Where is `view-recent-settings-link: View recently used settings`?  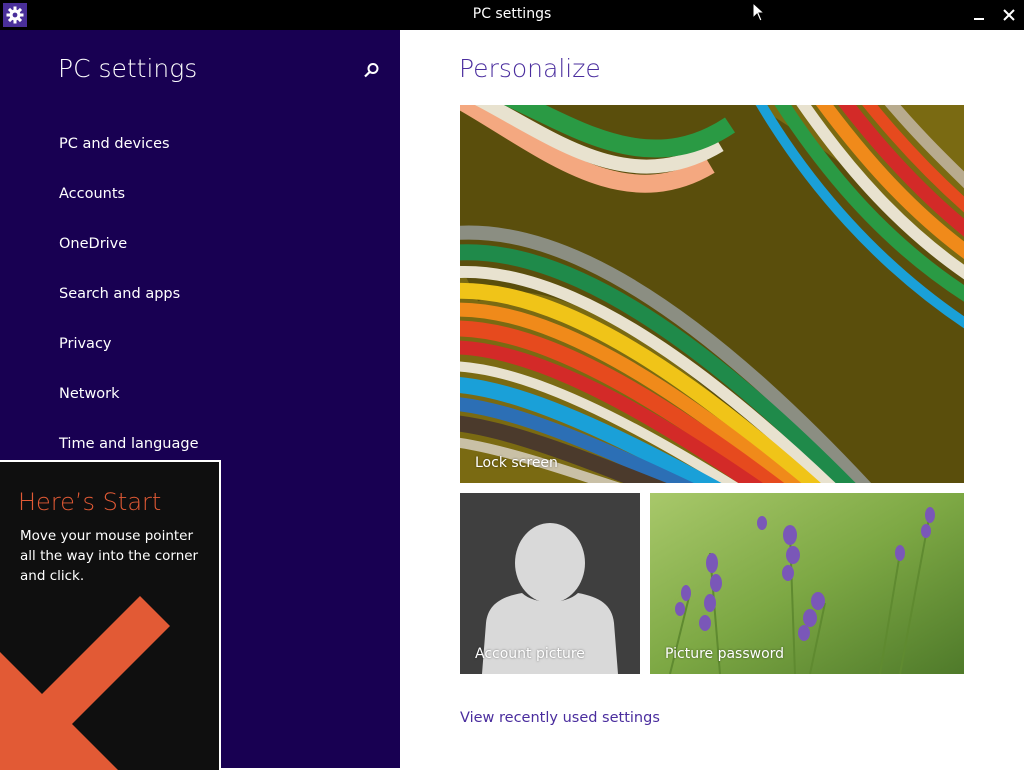 view-recent-settings-link: View recently used settings is located at coordinates (560, 718).